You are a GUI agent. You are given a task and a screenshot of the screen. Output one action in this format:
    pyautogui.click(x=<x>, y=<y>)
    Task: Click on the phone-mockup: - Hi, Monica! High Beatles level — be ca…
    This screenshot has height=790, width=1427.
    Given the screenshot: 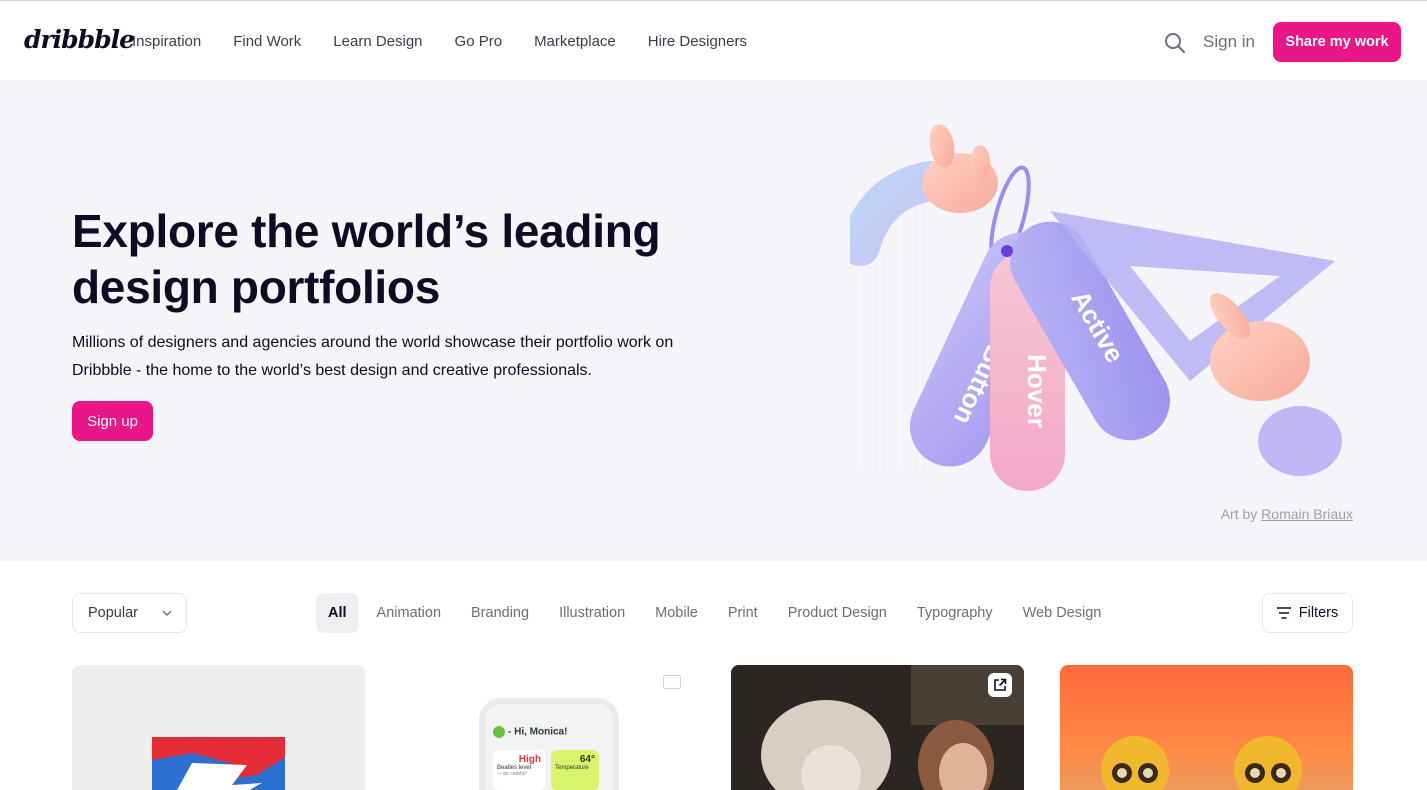 What is the action you would take?
    pyautogui.click(x=549, y=744)
    